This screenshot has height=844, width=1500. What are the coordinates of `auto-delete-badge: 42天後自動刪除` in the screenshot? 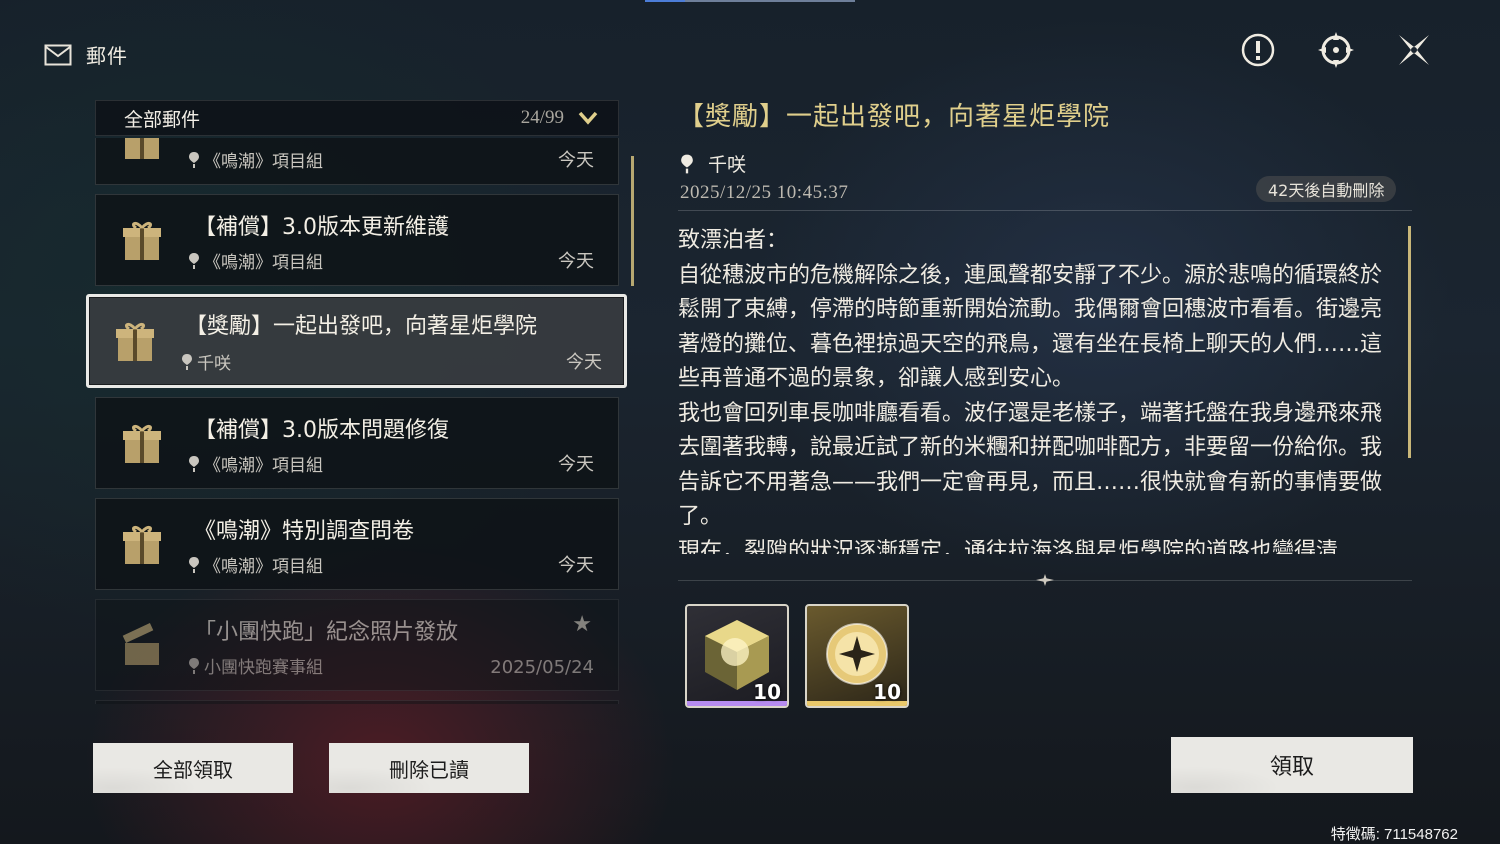 It's located at (1326, 189).